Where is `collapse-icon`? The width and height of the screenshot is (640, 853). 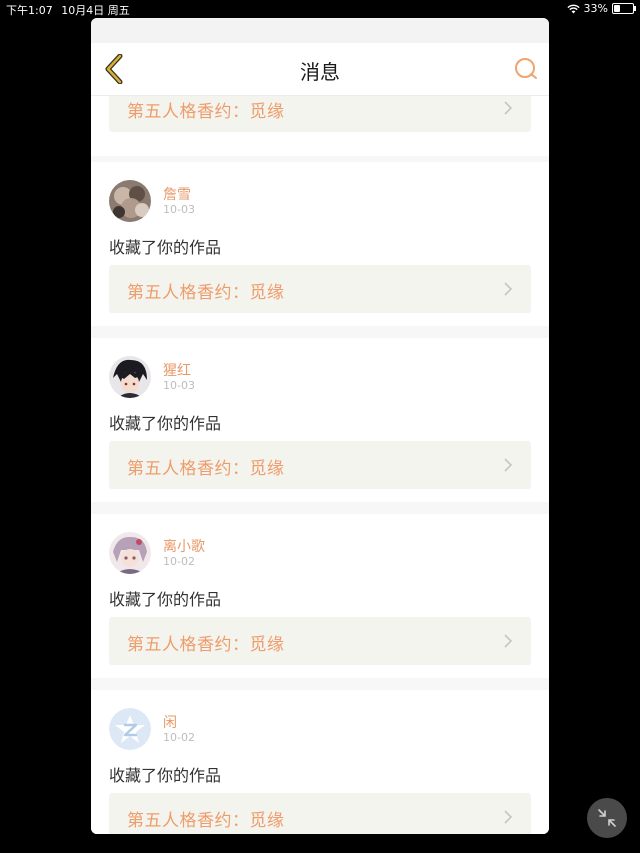
collapse-icon is located at coordinates (607, 818).